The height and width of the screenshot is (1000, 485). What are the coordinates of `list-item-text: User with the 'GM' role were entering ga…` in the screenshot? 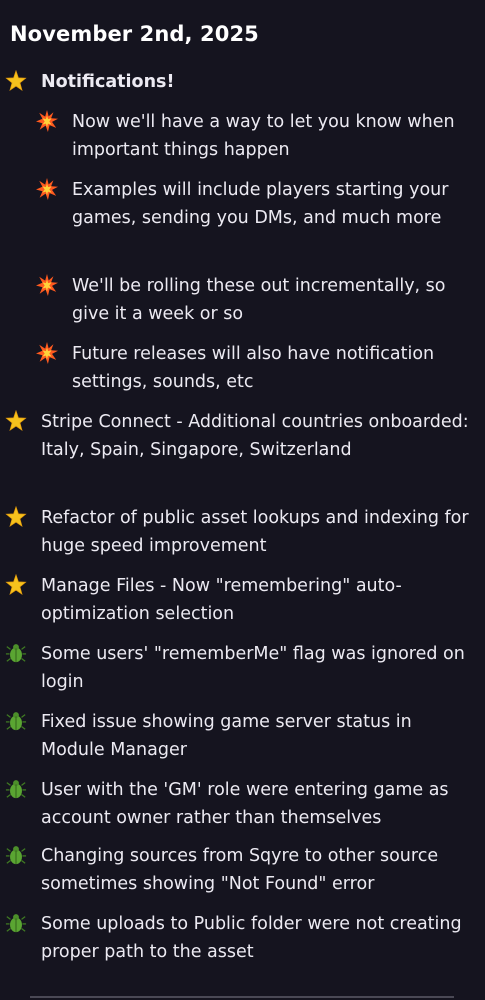 It's located at (245, 804).